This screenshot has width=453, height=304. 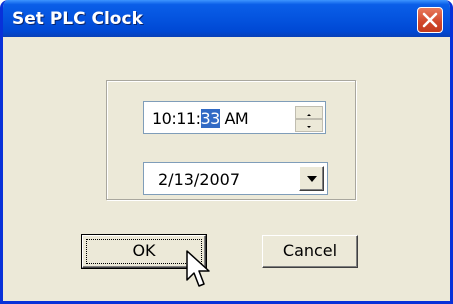 I want to click on date-value: 2/13/2007, so click(x=199, y=179).